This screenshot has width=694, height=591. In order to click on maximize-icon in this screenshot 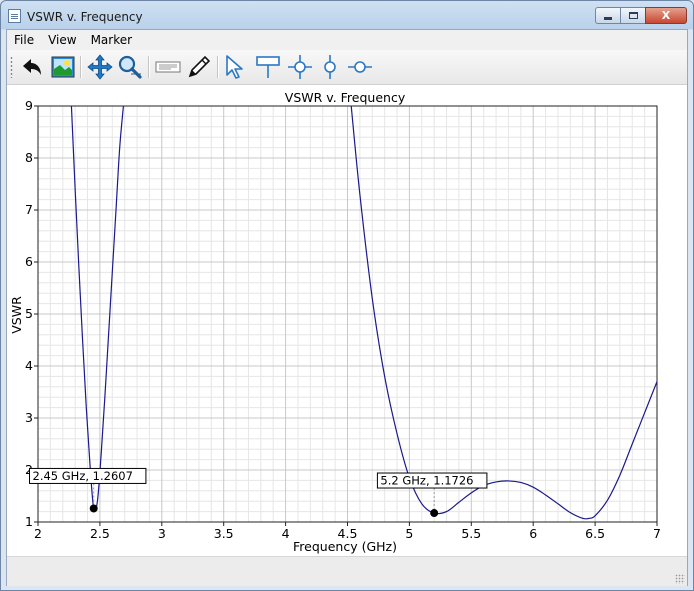, I will do `click(633, 15)`.